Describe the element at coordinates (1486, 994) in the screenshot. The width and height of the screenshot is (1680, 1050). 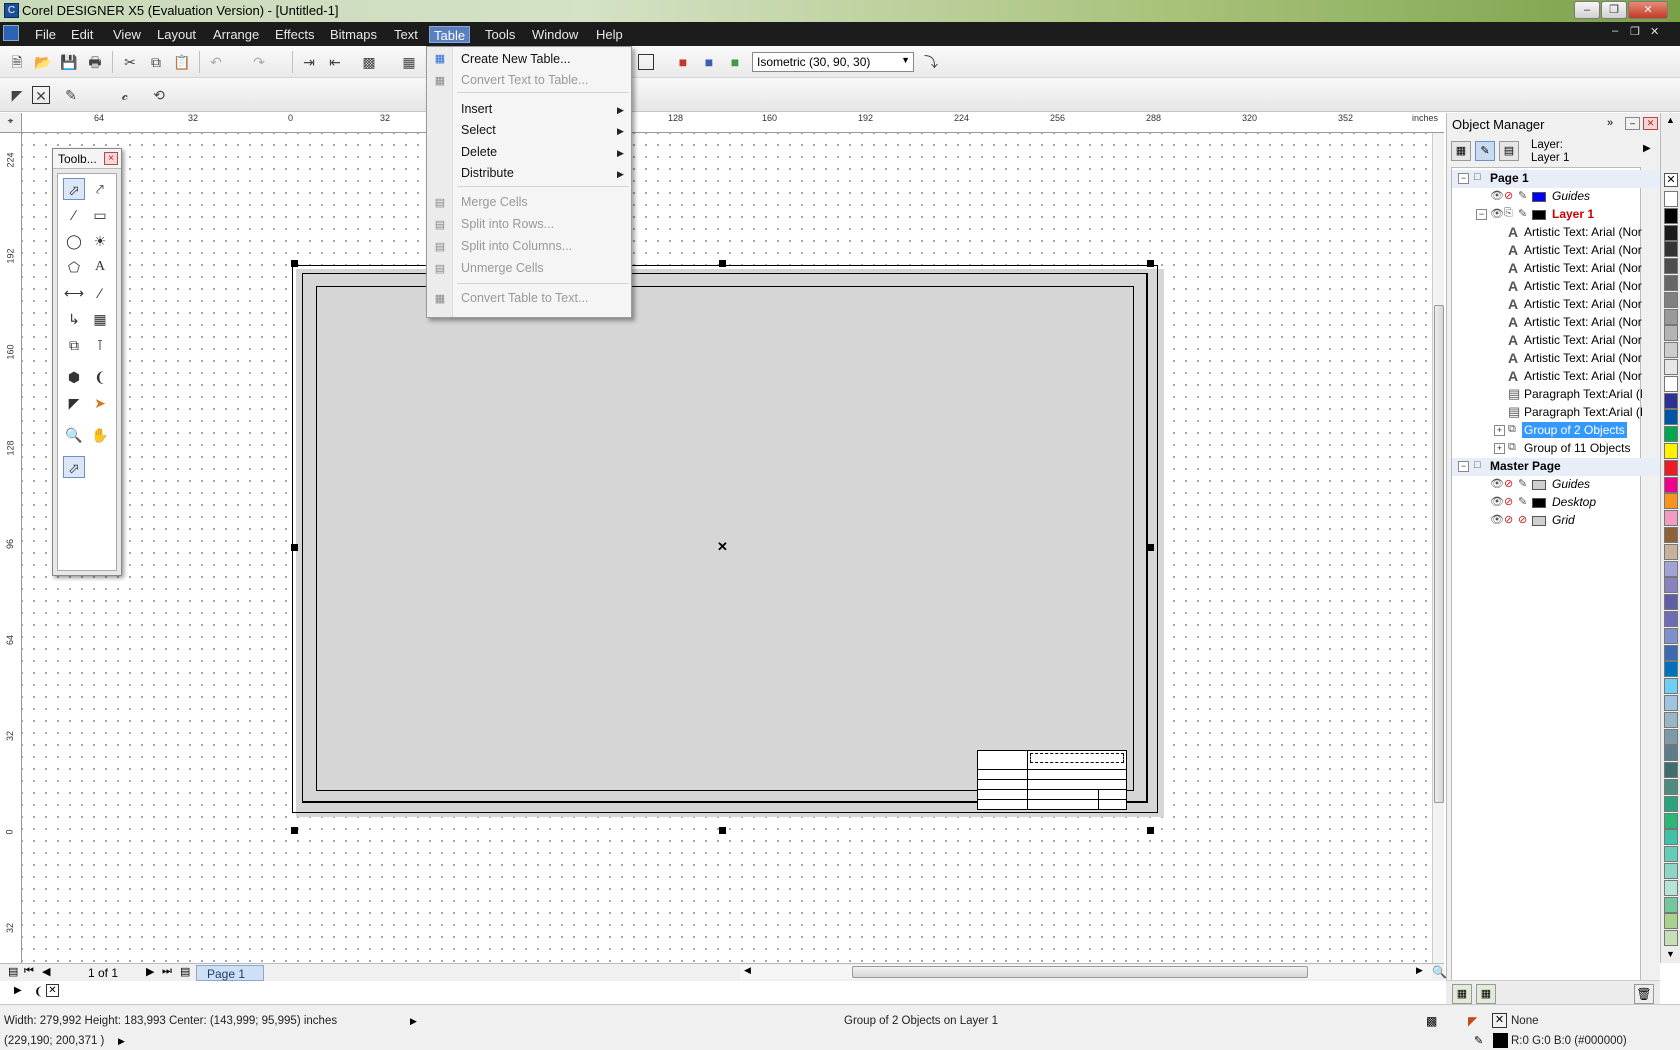
I see `new-master-layer-icon: ▦` at that location.